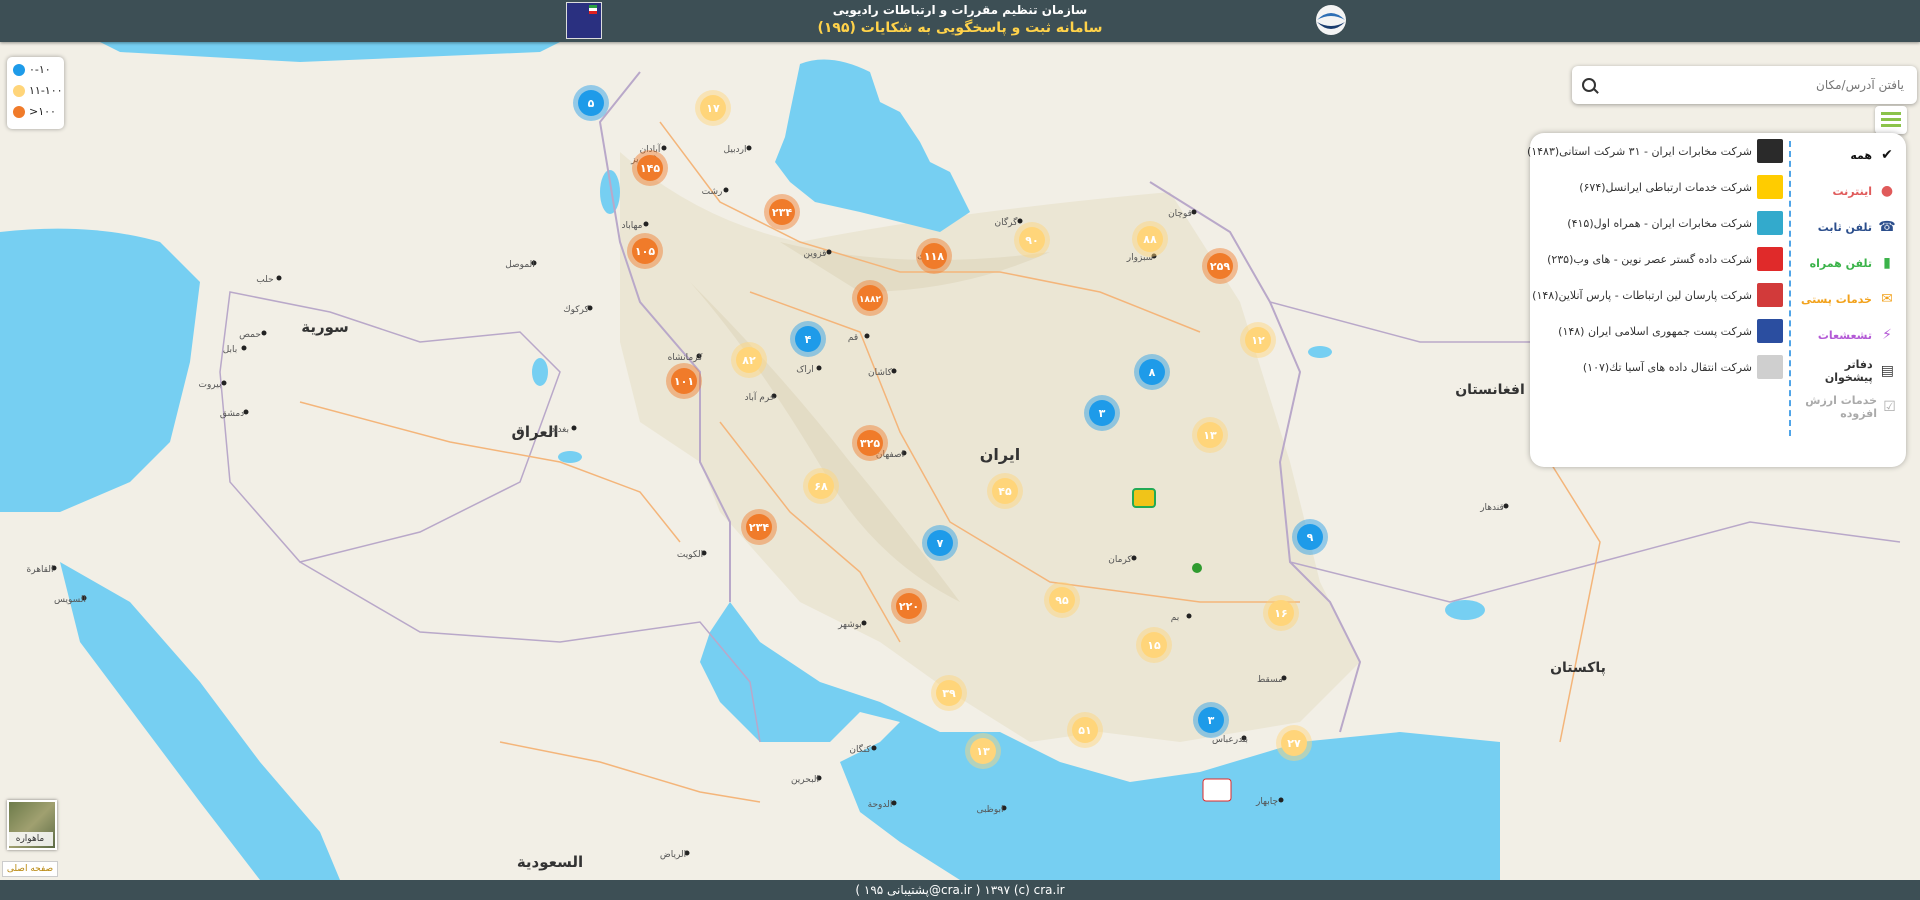 This screenshot has height=900, width=1920. What do you see at coordinates (1659, 187) in the screenshot?
I see `operator-item: شرکت خدمات ارتباطی ایرانسل(۶۷۴)` at bounding box center [1659, 187].